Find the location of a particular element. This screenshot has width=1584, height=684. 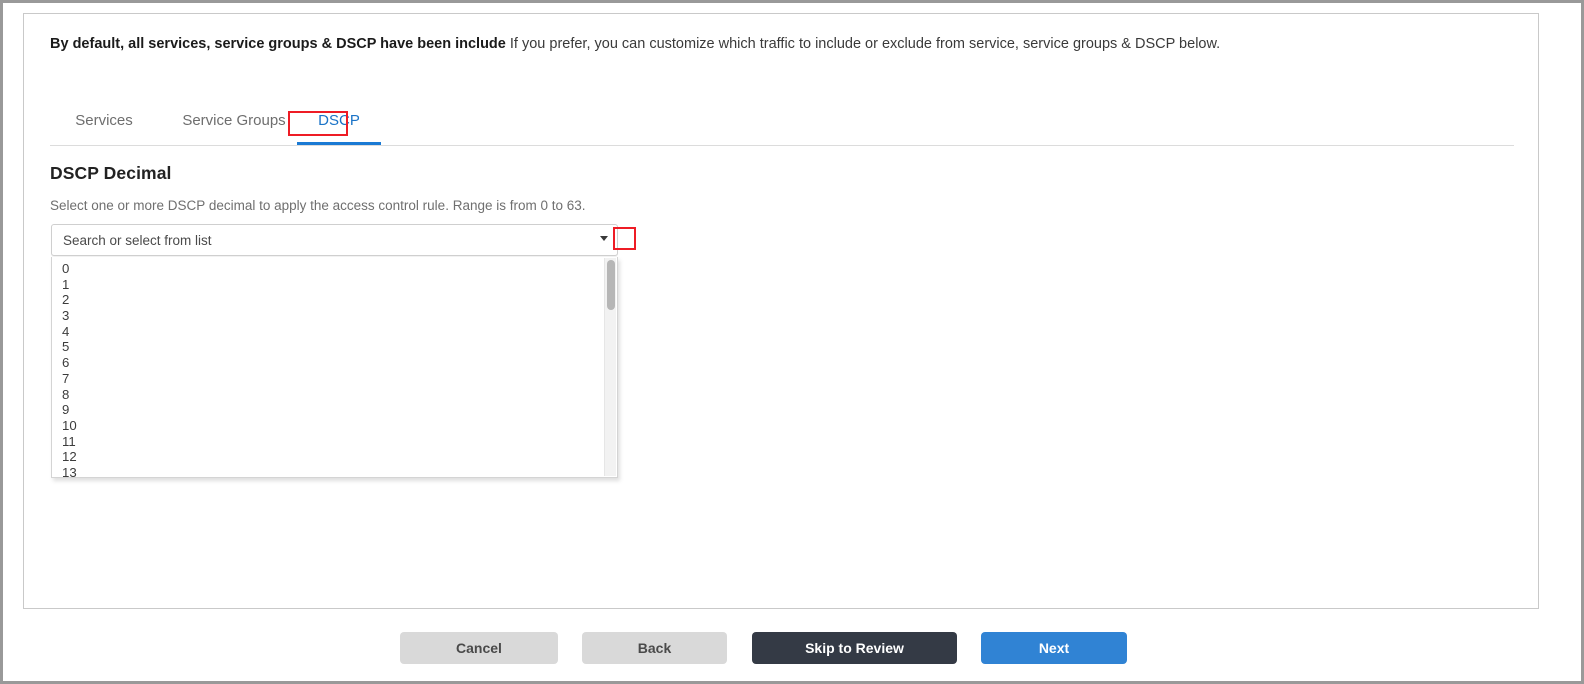

tab-service-groups: Service Groups is located at coordinates (234, 123).